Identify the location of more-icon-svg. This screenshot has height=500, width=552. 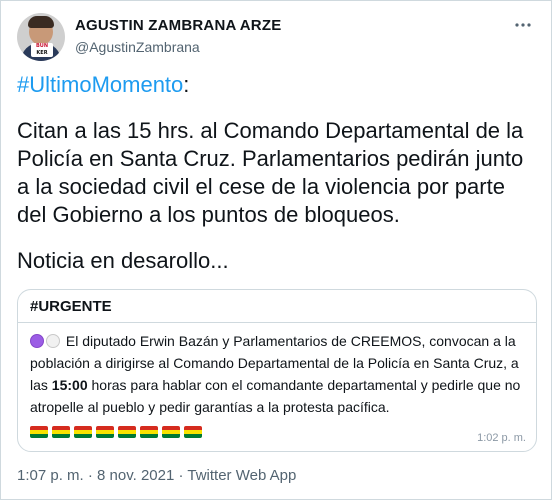
(523, 25).